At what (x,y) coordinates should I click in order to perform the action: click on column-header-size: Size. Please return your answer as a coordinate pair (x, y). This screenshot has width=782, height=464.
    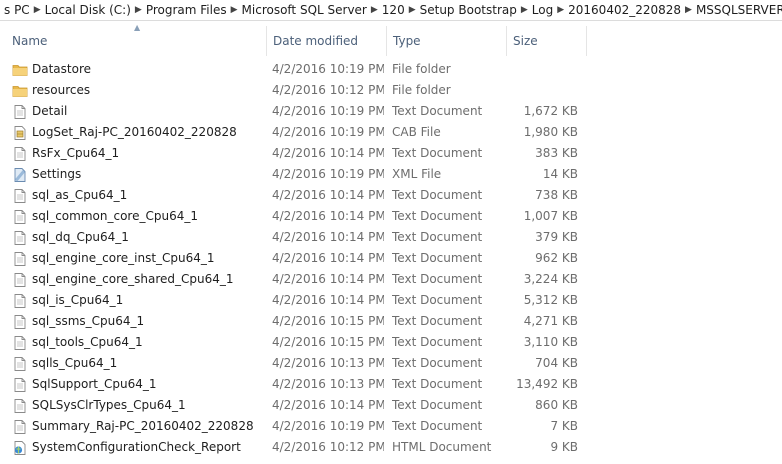
    Looking at the image, I should click on (546, 41).